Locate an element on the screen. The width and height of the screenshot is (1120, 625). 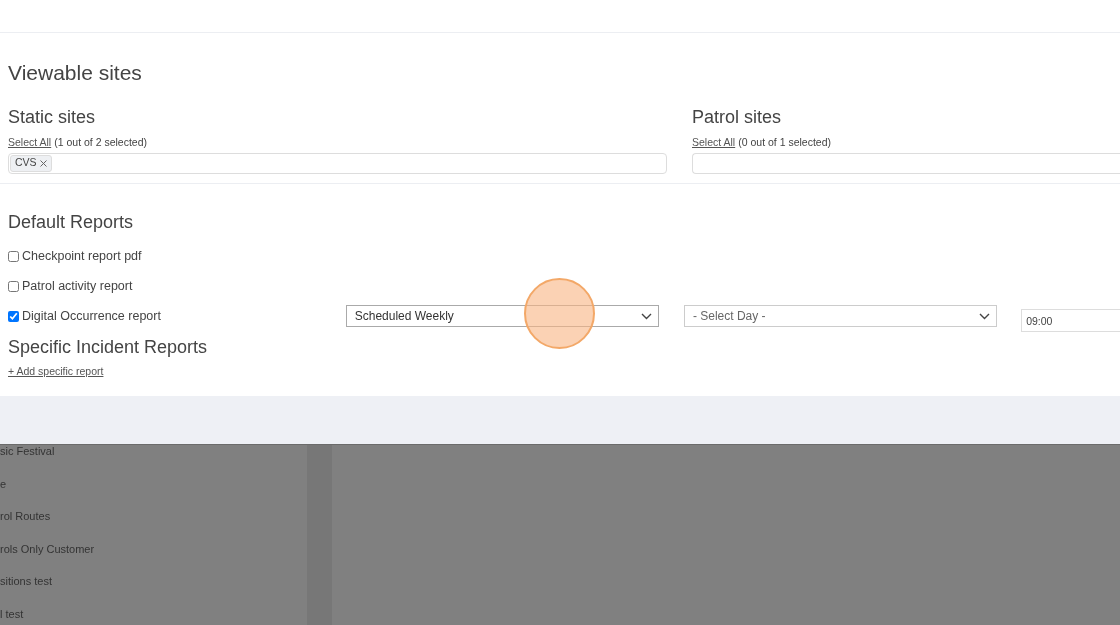
section-heading: Specific Incident Reports is located at coordinates (108, 348).